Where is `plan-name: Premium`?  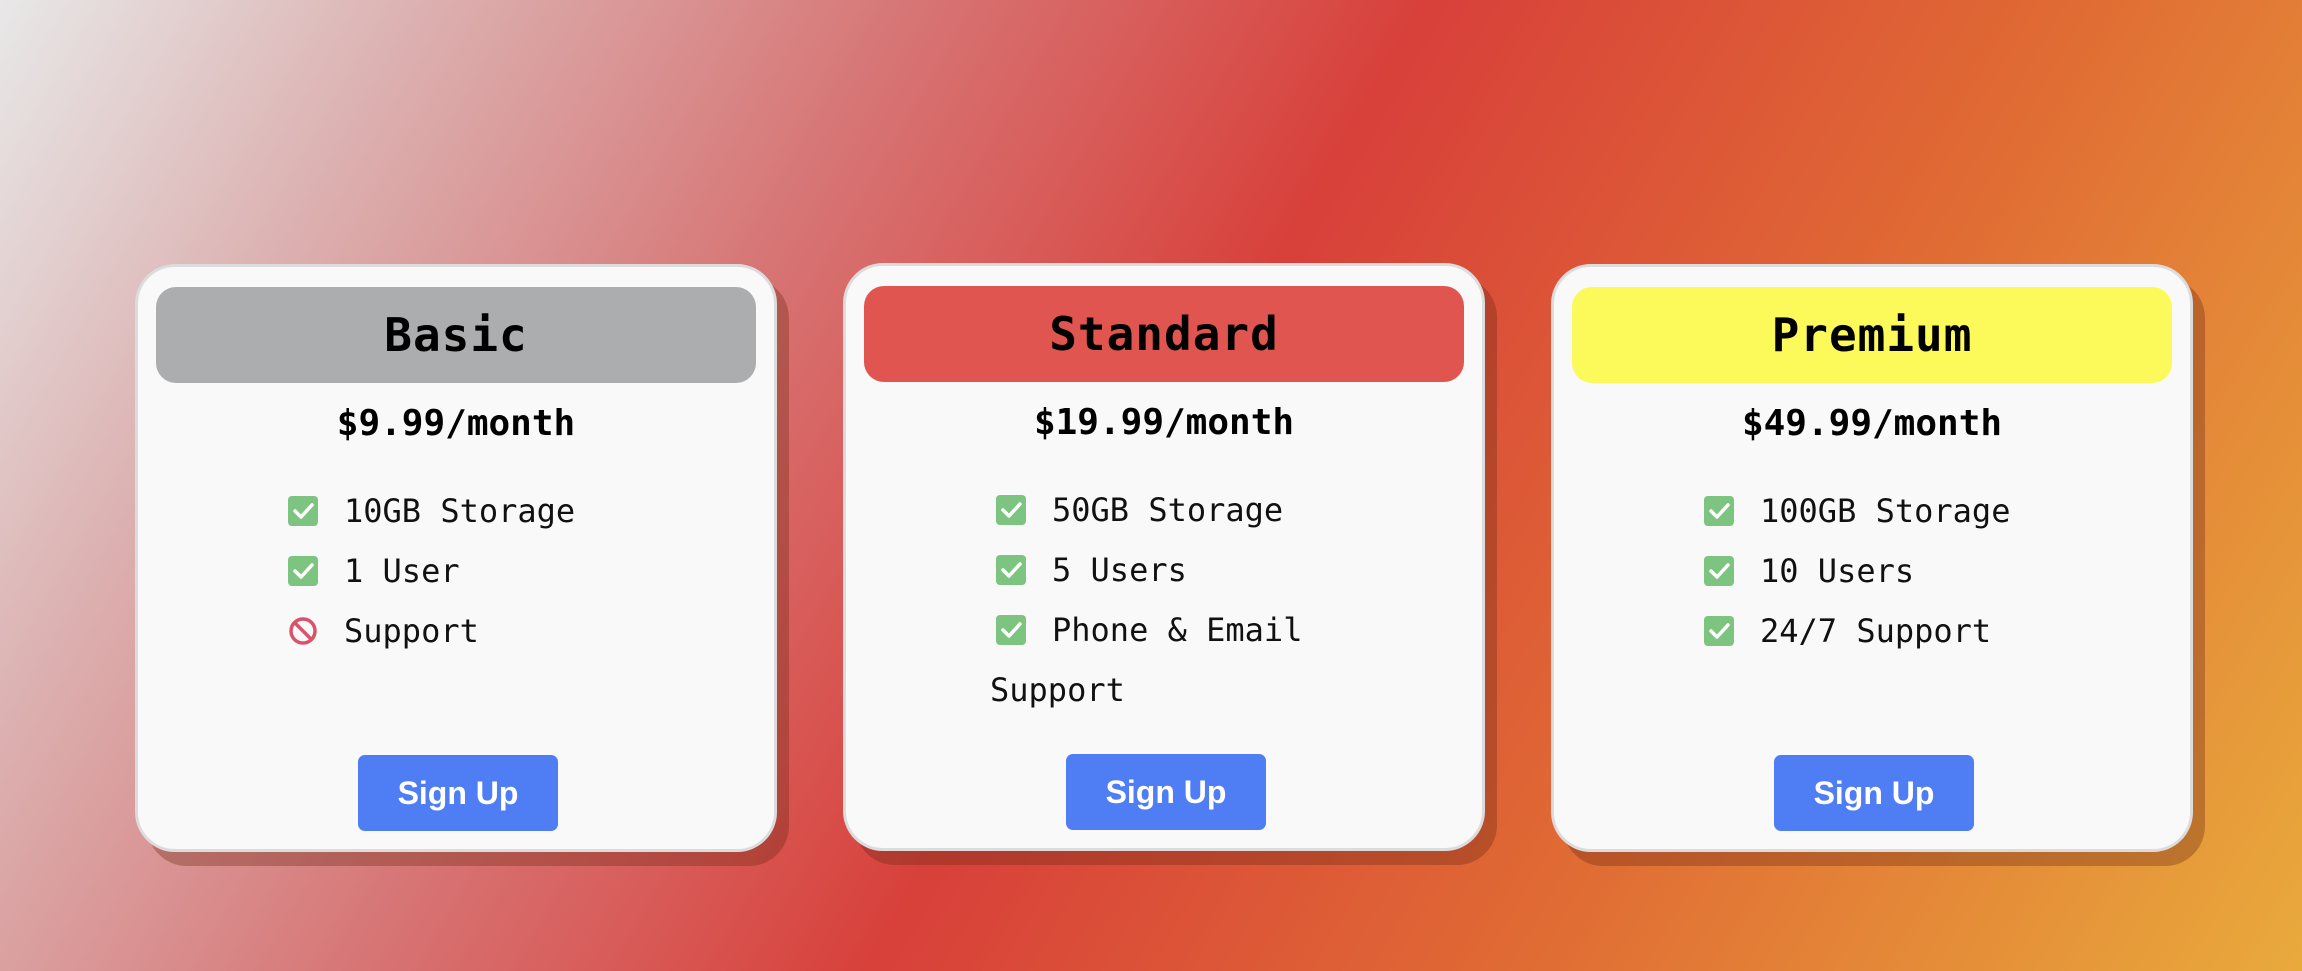 plan-name: Premium is located at coordinates (1872, 335).